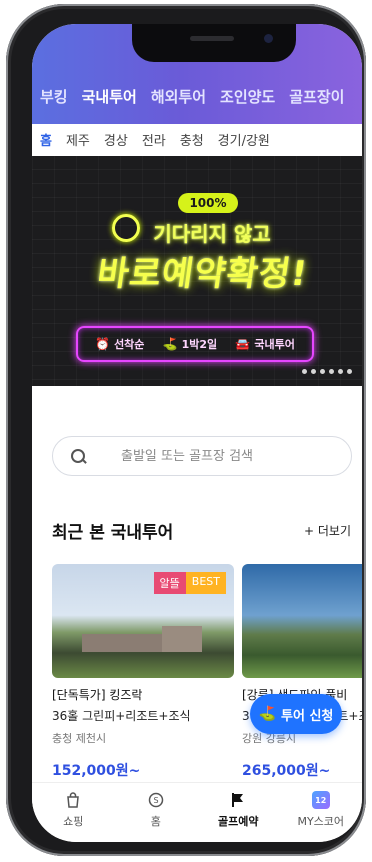 The height and width of the screenshot is (862, 372). Describe the element at coordinates (244, 142) in the screenshot. I see `tab-gyeonggi-gangwon: 경기/강원` at that location.